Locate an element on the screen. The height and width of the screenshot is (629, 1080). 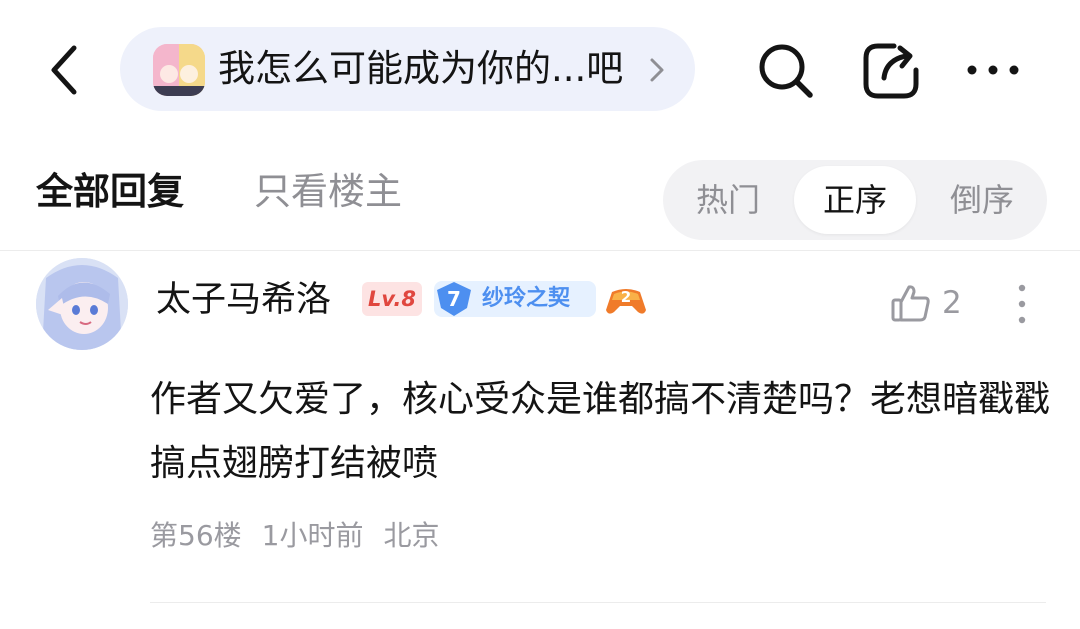
post-time: 1小时前 is located at coordinates (312, 535).